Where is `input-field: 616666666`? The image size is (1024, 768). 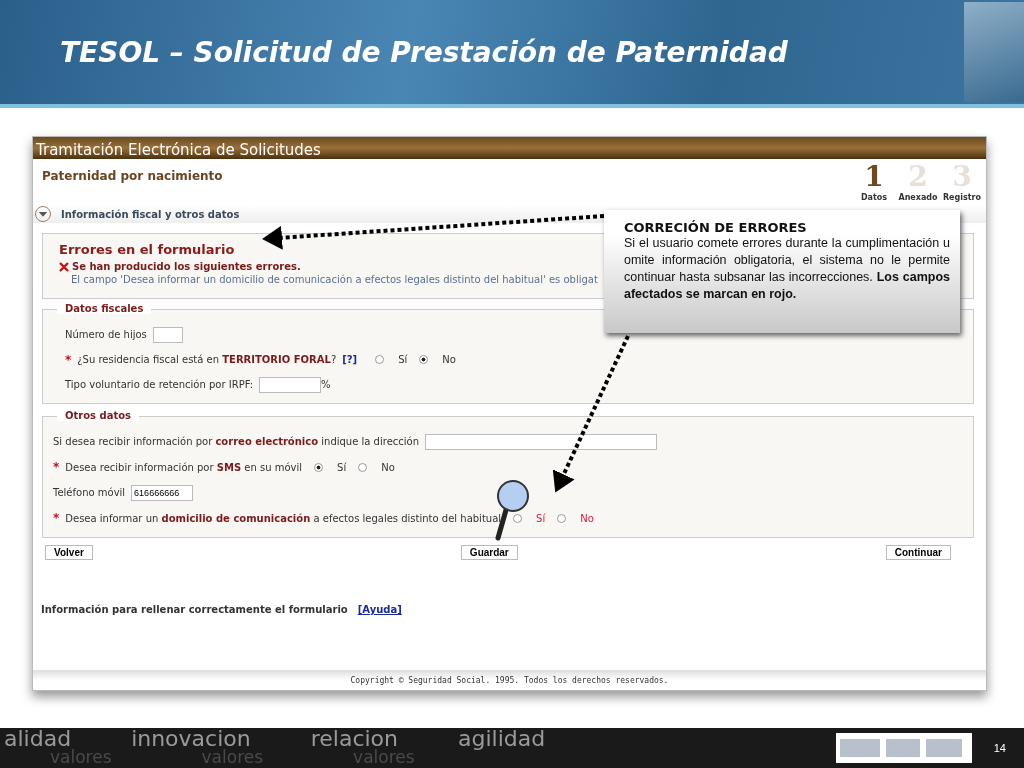 input-field: 616666666 is located at coordinates (162, 492).